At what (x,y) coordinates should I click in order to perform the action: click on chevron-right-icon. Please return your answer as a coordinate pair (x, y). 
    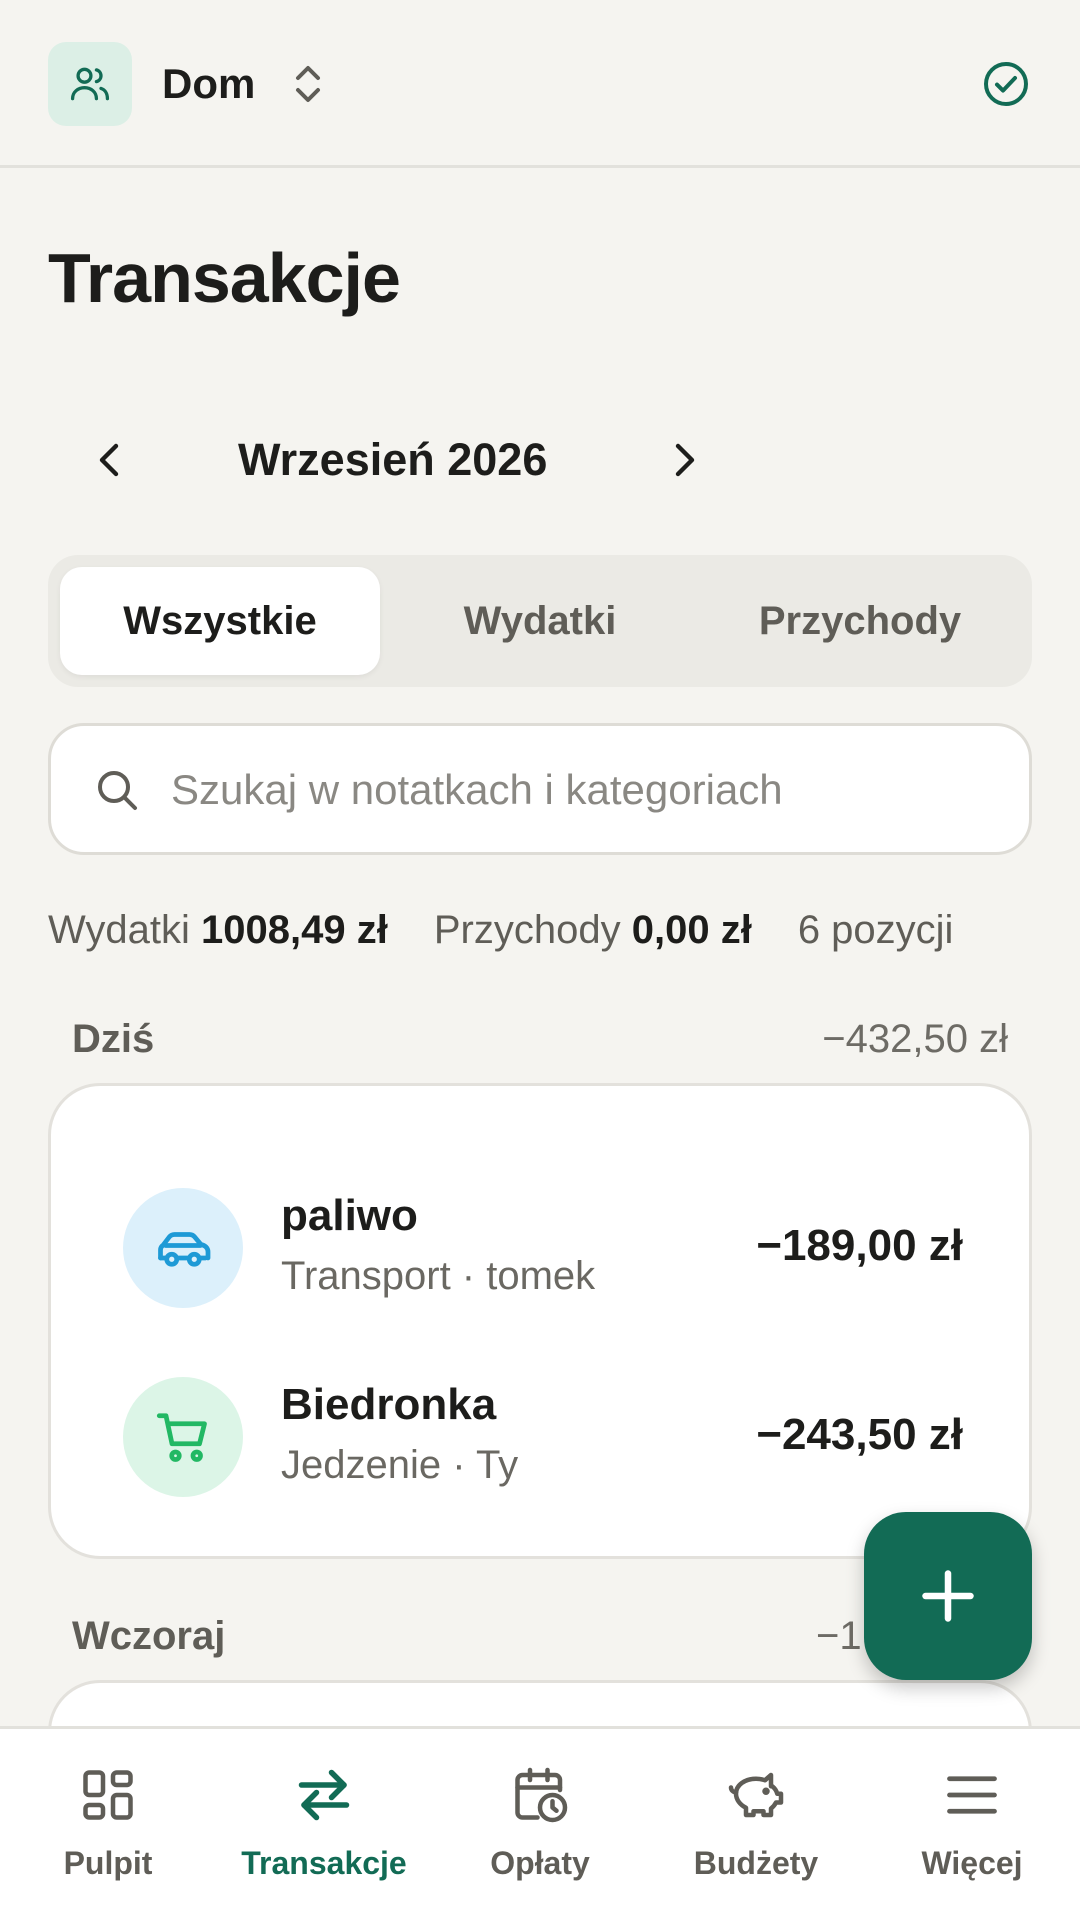
    Looking at the image, I should click on (684, 460).